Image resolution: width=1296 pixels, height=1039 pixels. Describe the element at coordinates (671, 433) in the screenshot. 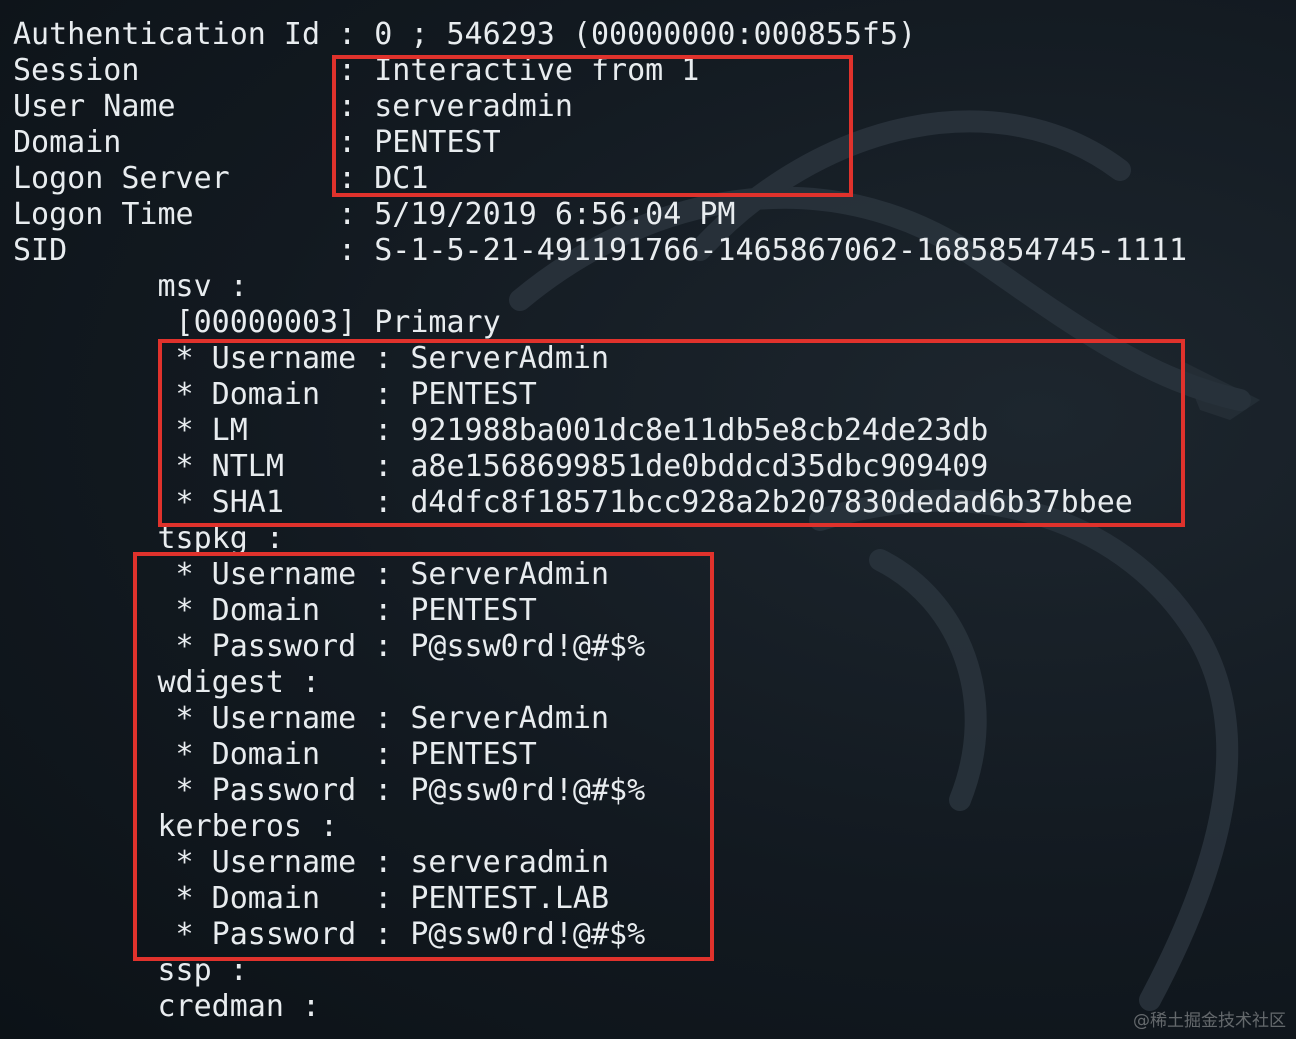

I see `msv-credentials-highlight-box` at that location.